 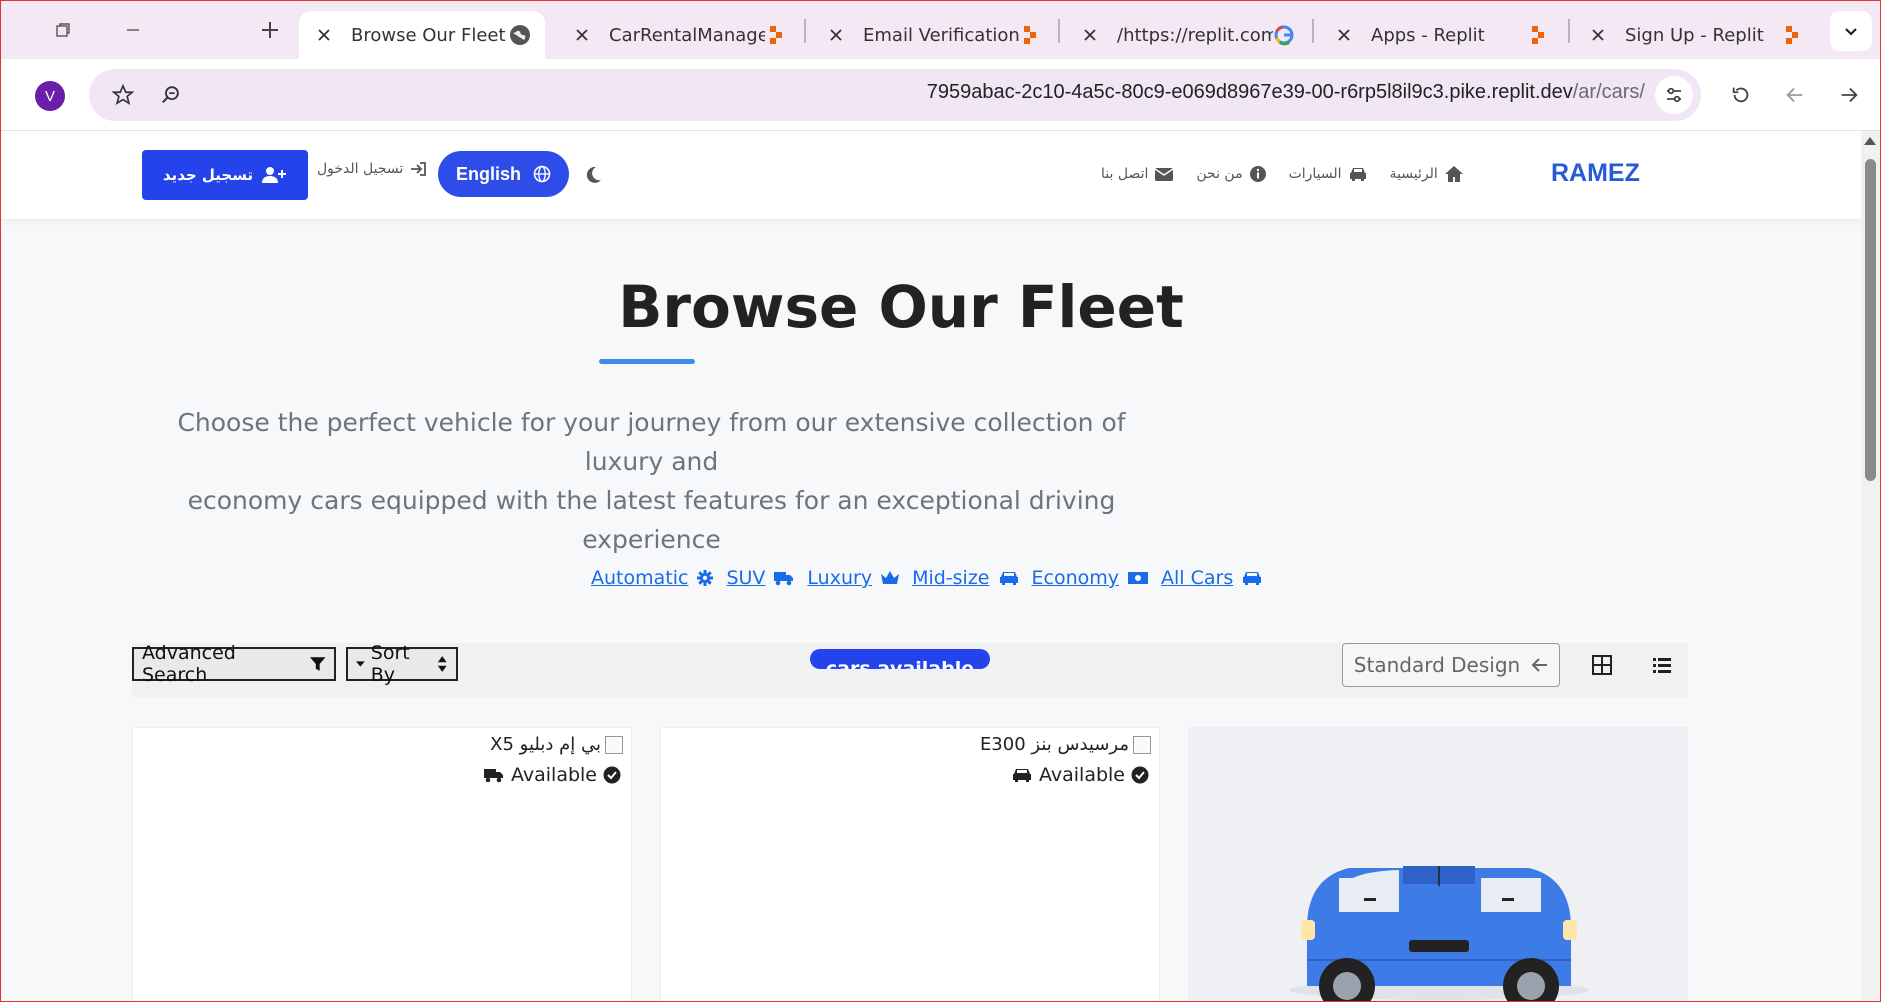 I want to click on caret-down-icon, so click(x=360, y=664).